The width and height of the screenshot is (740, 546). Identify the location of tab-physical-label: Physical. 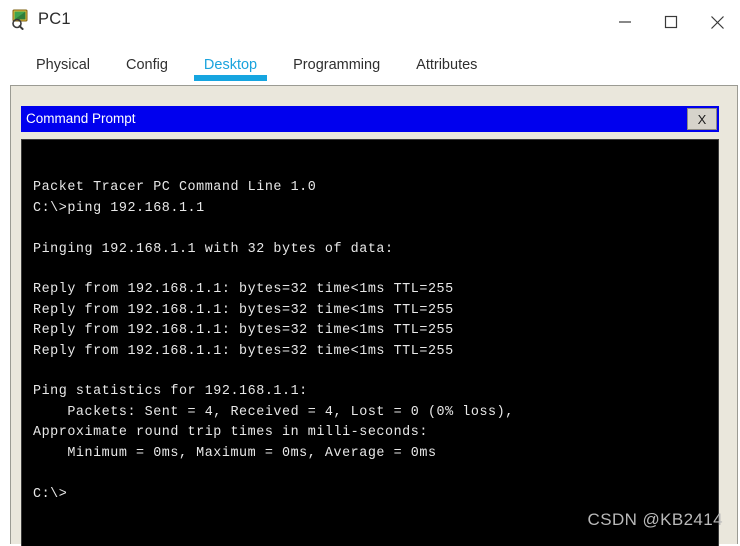
(63, 65).